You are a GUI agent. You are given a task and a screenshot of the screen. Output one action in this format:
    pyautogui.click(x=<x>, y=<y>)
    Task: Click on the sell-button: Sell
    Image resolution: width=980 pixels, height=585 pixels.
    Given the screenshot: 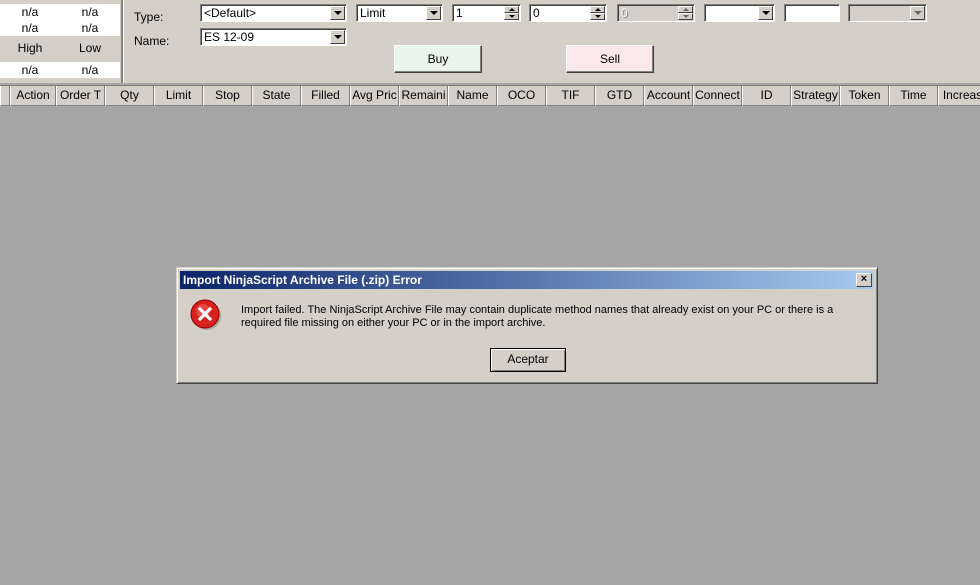 What is the action you would take?
    pyautogui.click(x=610, y=59)
    